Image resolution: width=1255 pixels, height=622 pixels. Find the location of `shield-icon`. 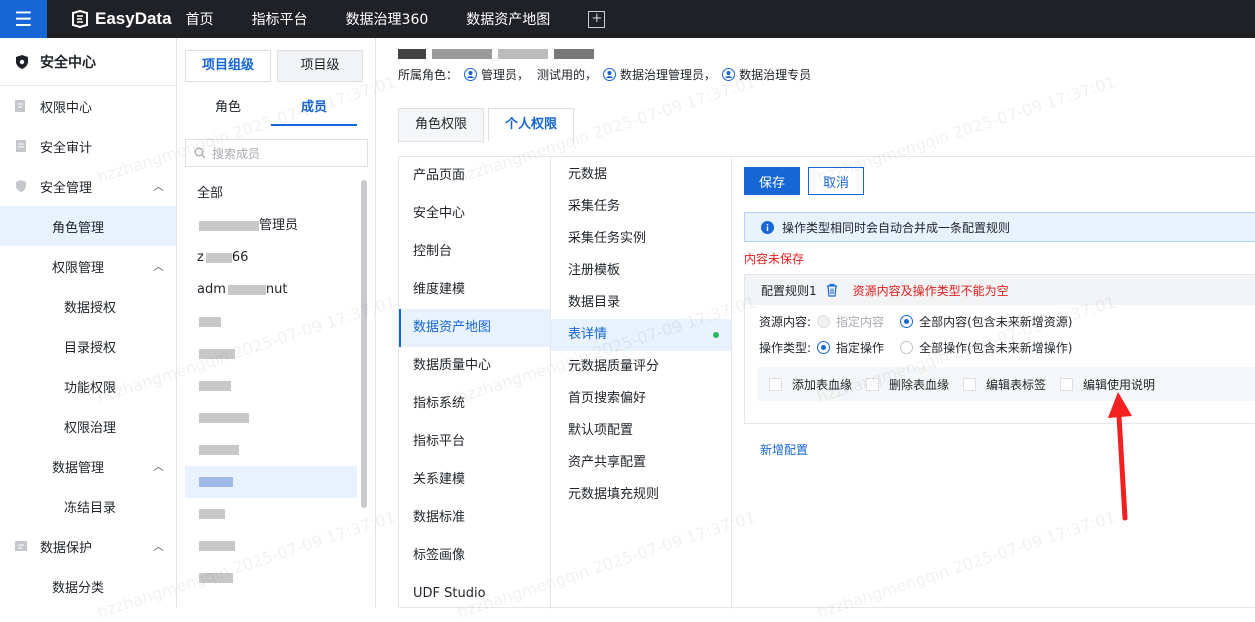

shield-icon is located at coordinates (21, 186).